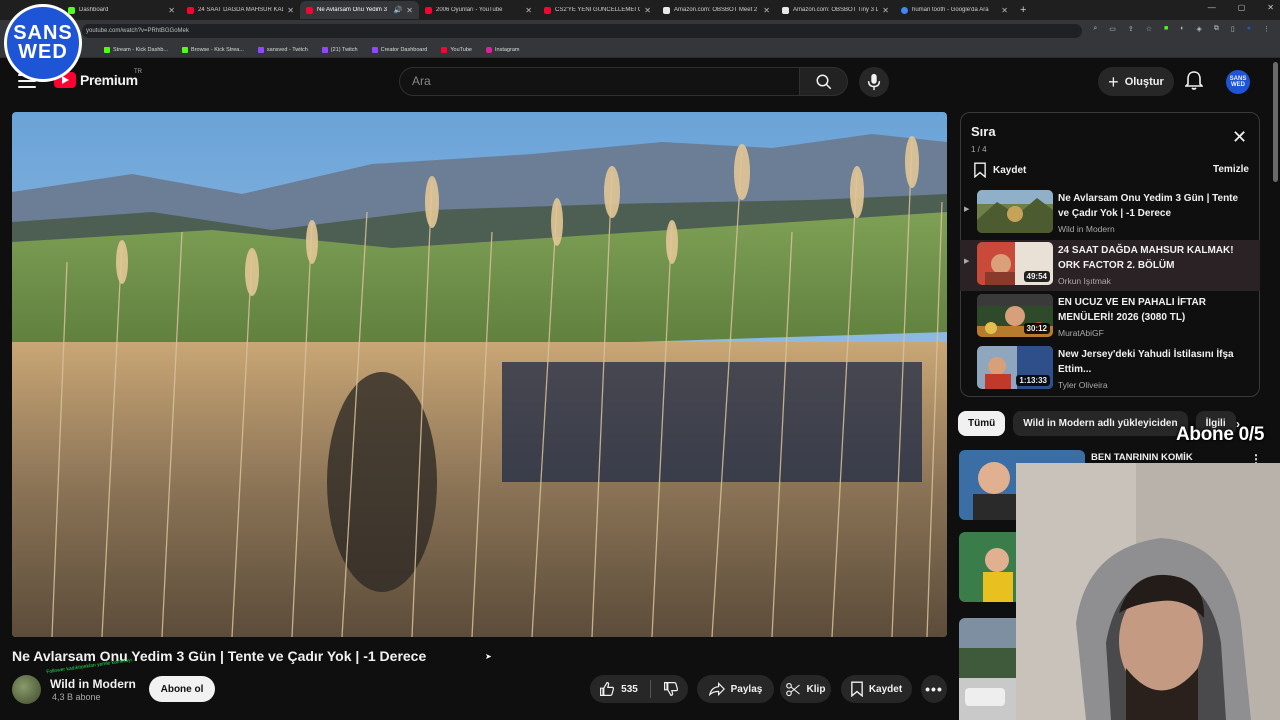 This screenshot has height=720, width=1280. What do you see at coordinates (324, 49) in the screenshot?
I see `twitch-icon` at bounding box center [324, 49].